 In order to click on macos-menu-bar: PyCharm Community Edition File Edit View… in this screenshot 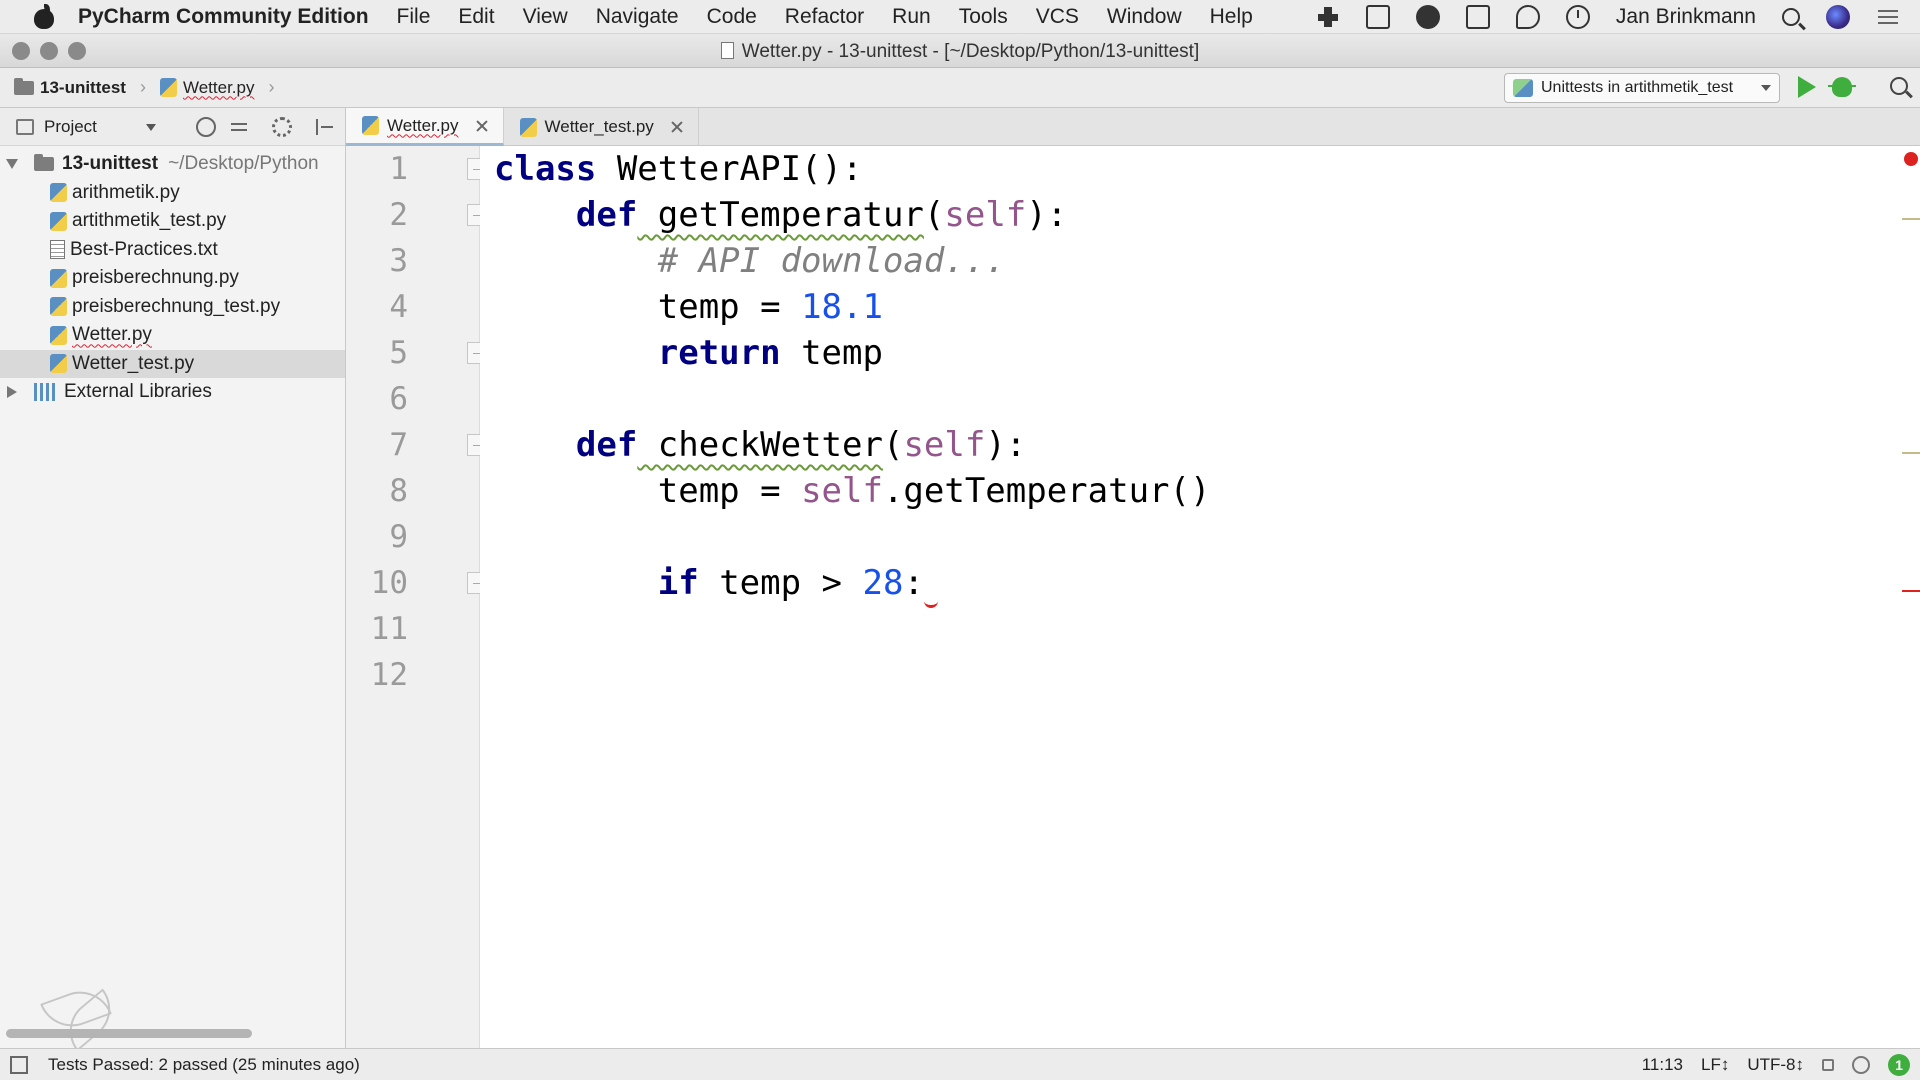, I will do `click(960, 17)`.